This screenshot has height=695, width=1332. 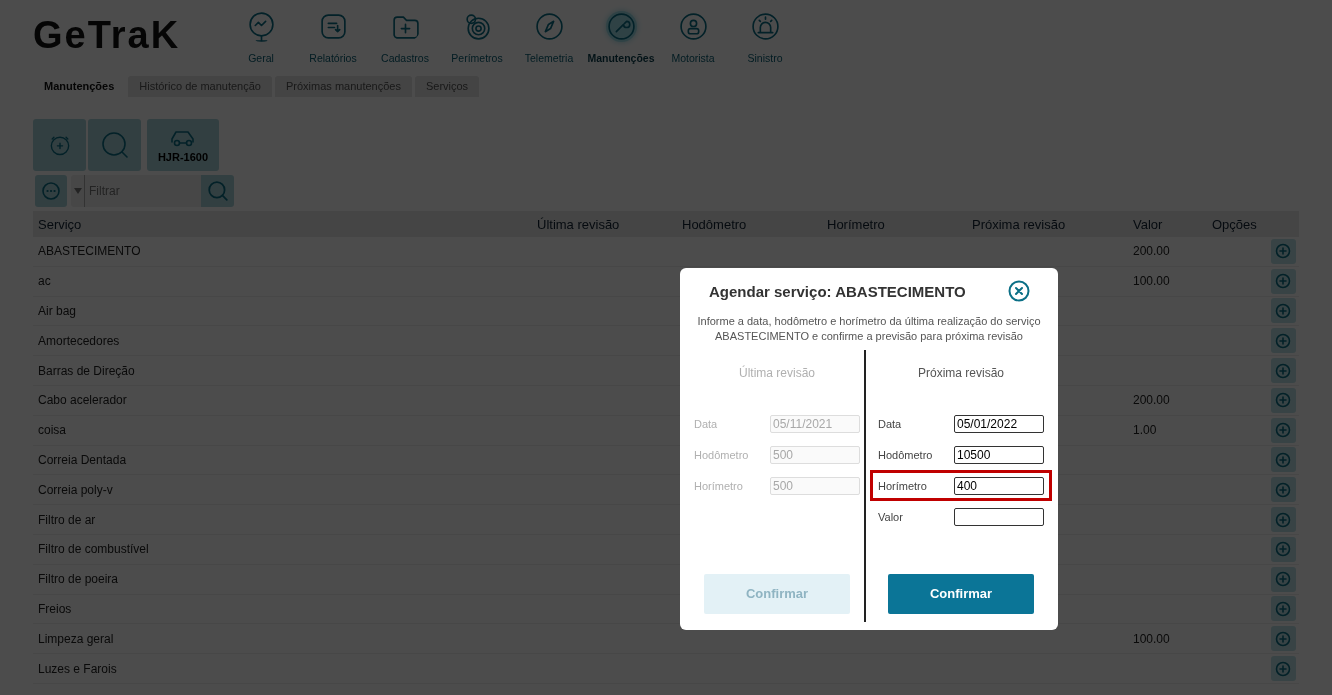 I want to click on input-field: 05/01/2022, so click(x=999, y=423).